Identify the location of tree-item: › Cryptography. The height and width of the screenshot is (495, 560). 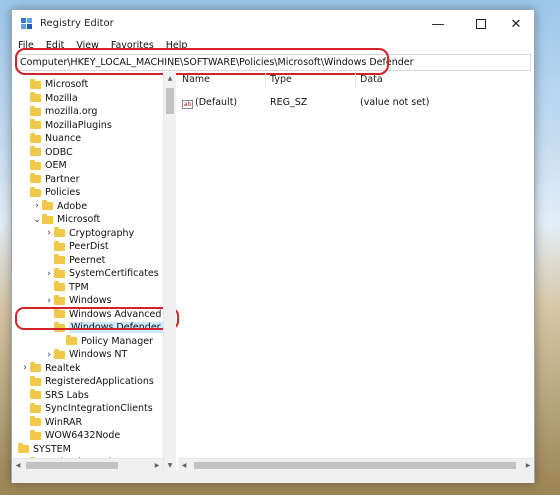
(109, 233).